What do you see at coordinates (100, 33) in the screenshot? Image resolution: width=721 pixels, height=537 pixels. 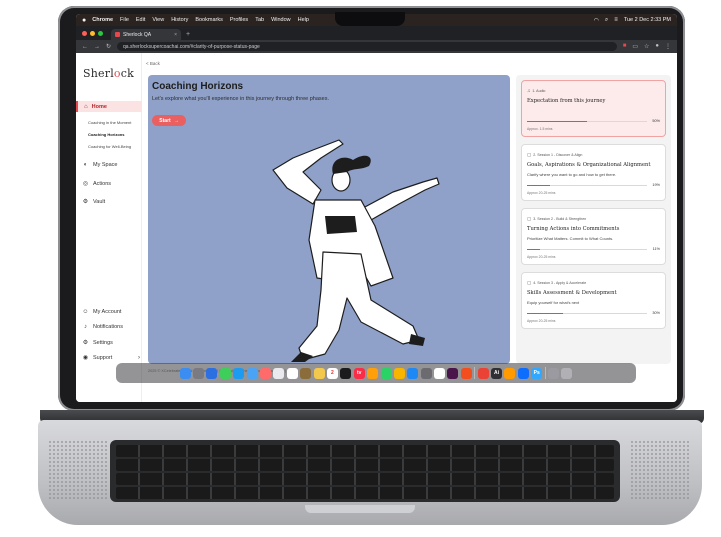 I see `maximize-window-icon` at bounding box center [100, 33].